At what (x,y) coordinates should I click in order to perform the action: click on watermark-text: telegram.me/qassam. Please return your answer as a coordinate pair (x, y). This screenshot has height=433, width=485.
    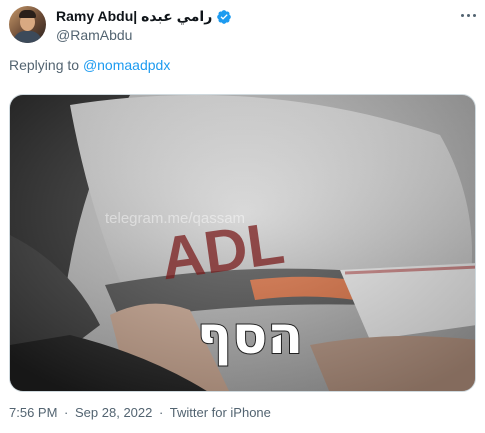
    Looking at the image, I should click on (175, 218).